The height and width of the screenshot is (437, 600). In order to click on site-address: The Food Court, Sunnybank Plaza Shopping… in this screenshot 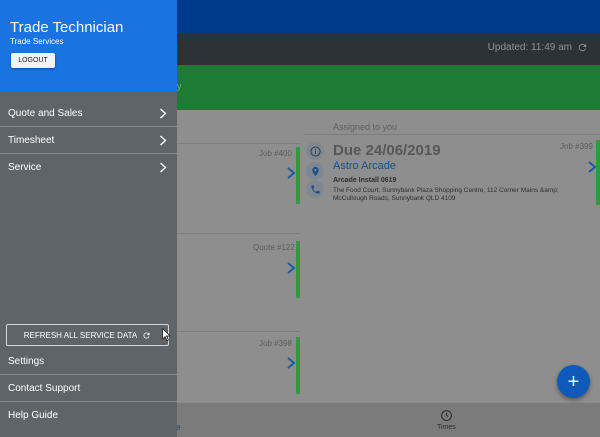, I will do `click(446, 194)`.